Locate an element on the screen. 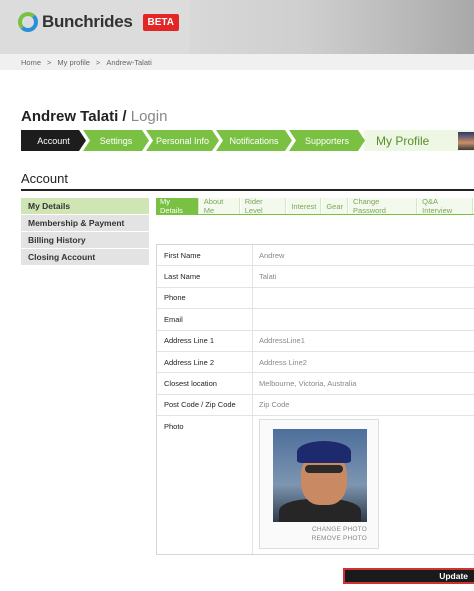 The height and width of the screenshot is (591, 474). phone-field is located at coordinates (363, 298).